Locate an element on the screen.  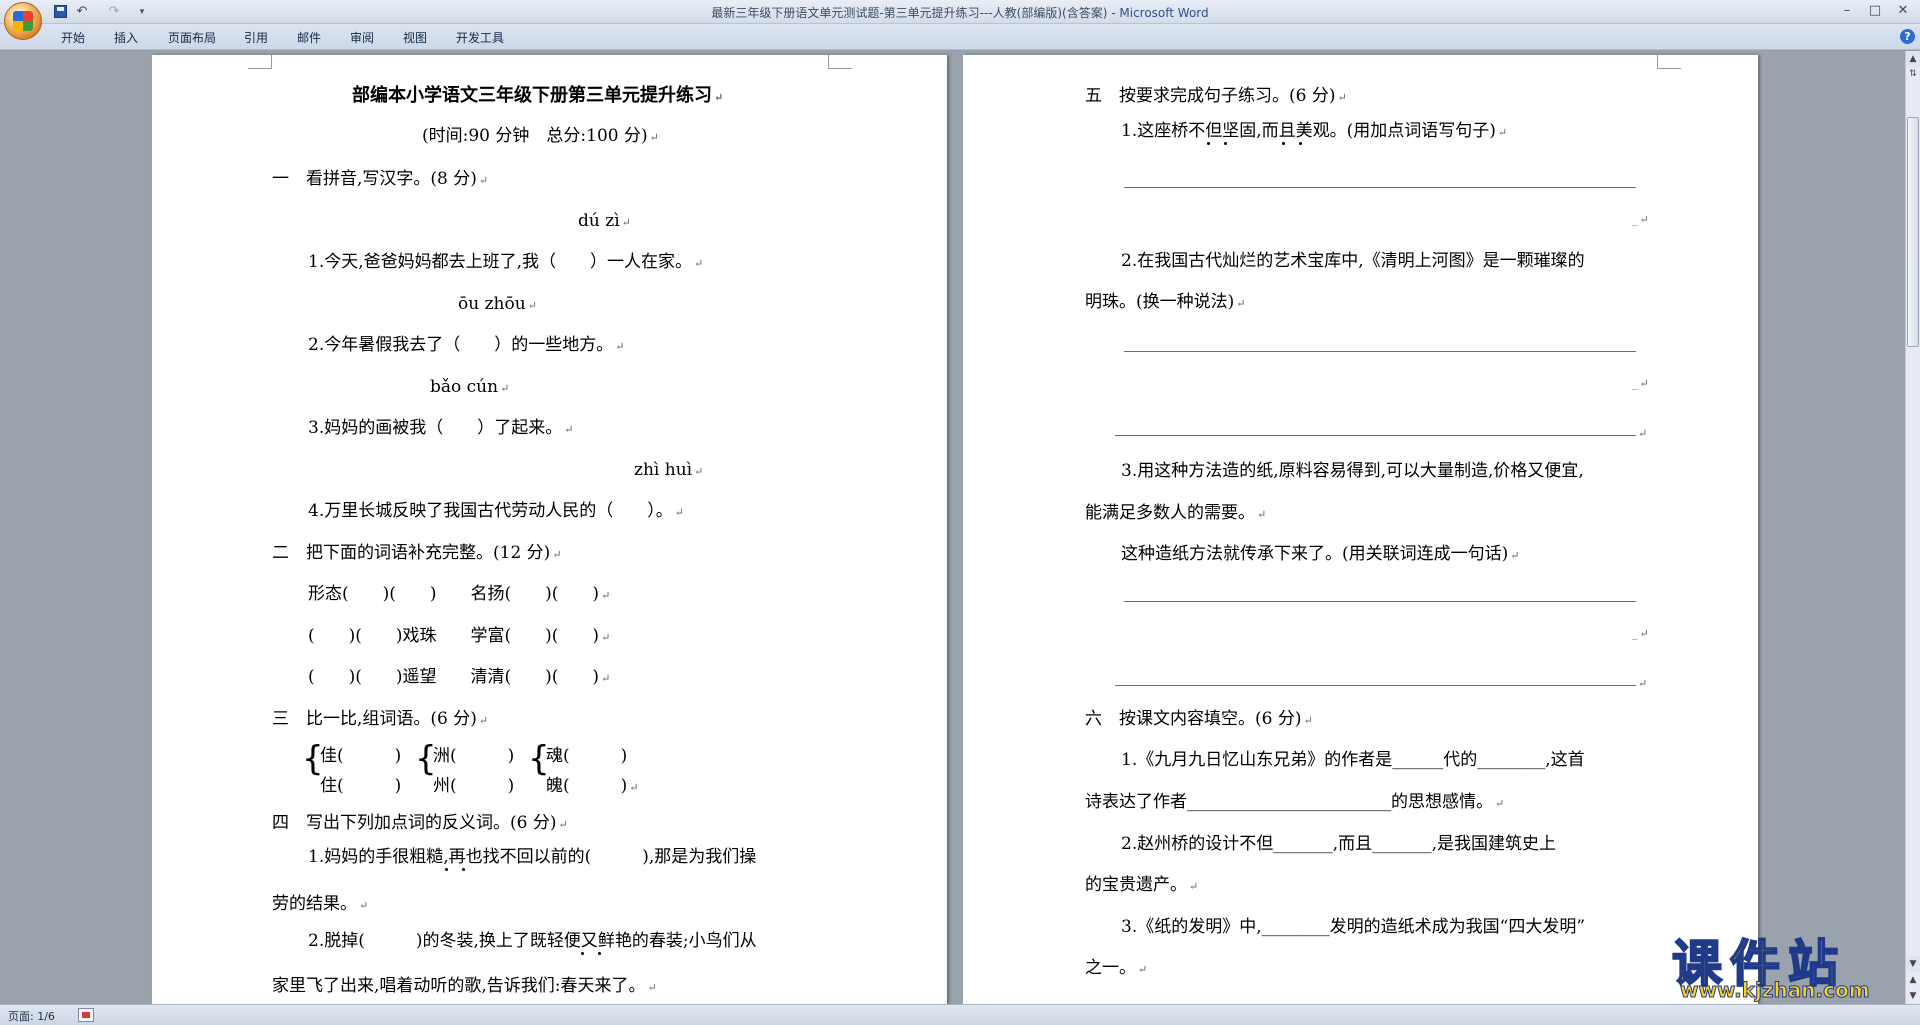
vertical-scrollbar: ▲ ⇅ ▼ ▲ ▼ is located at coordinates (1912, 527).